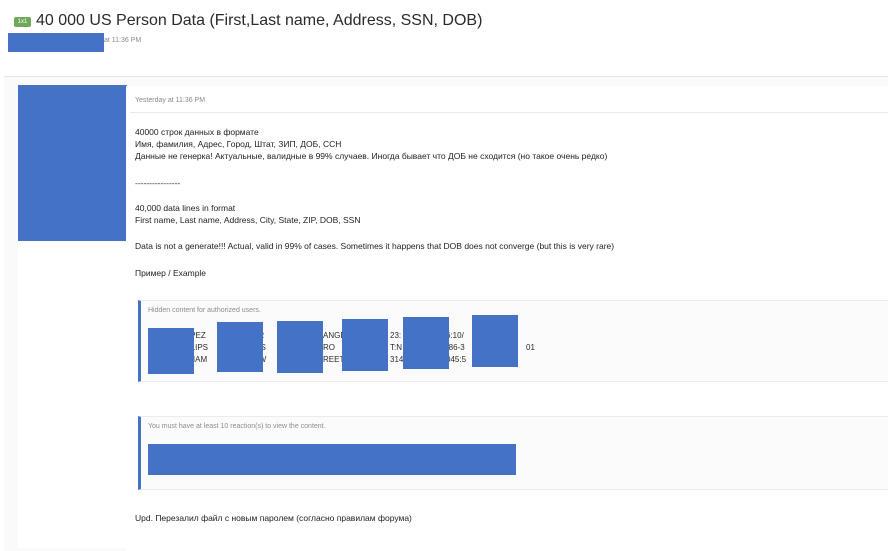 This screenshot has height=551, width=888. What do you see at coordinates (329, 347) in the screenshot?
I see `sample-fragment: RO` at bounding box center [329, 347].